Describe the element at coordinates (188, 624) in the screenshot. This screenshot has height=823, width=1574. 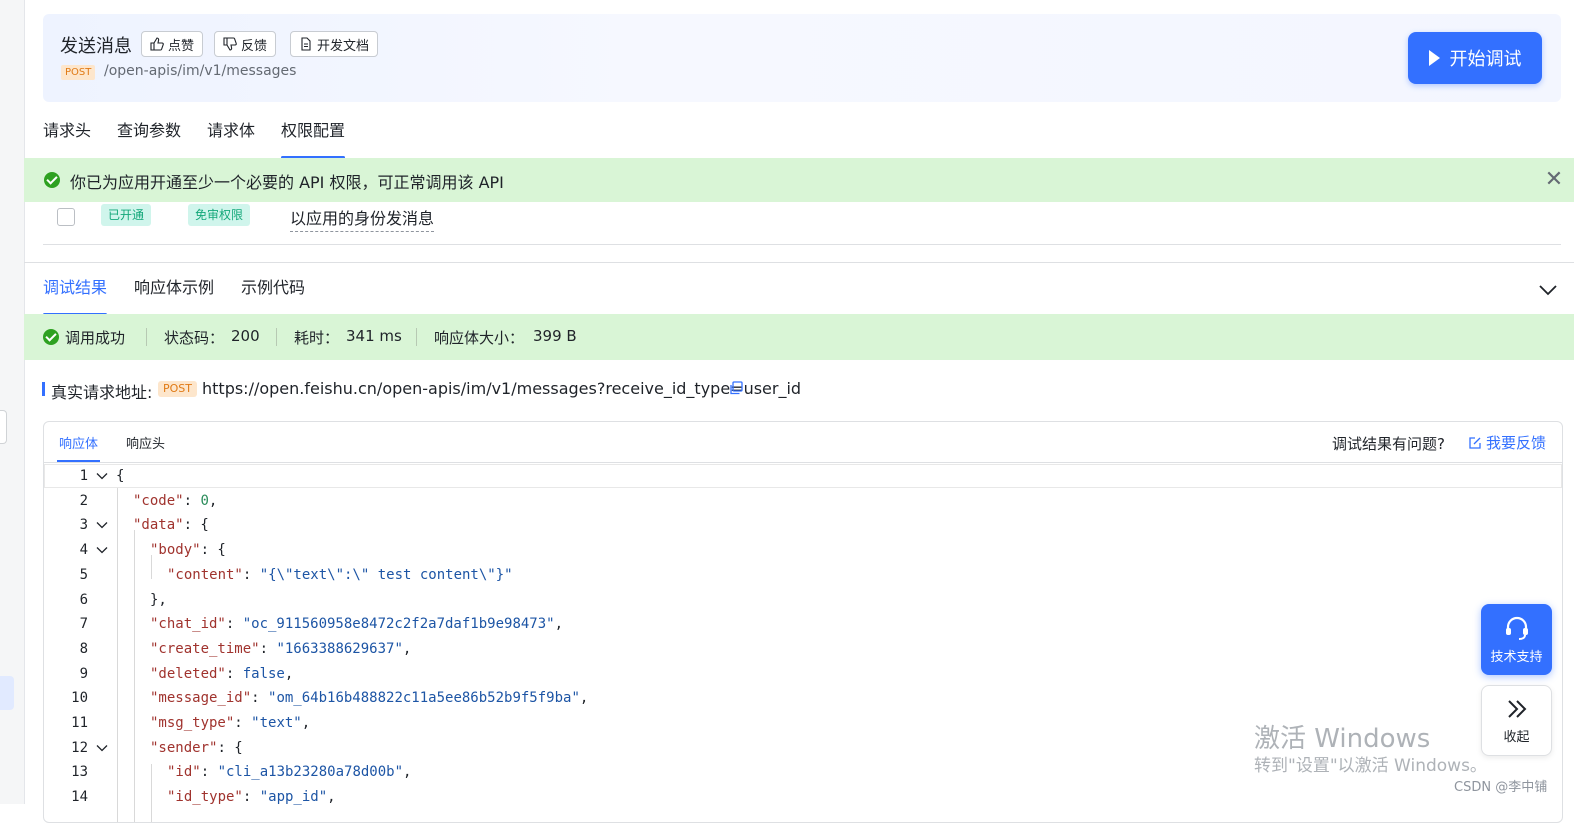
I see `code-token: "chat_id"` at that location.